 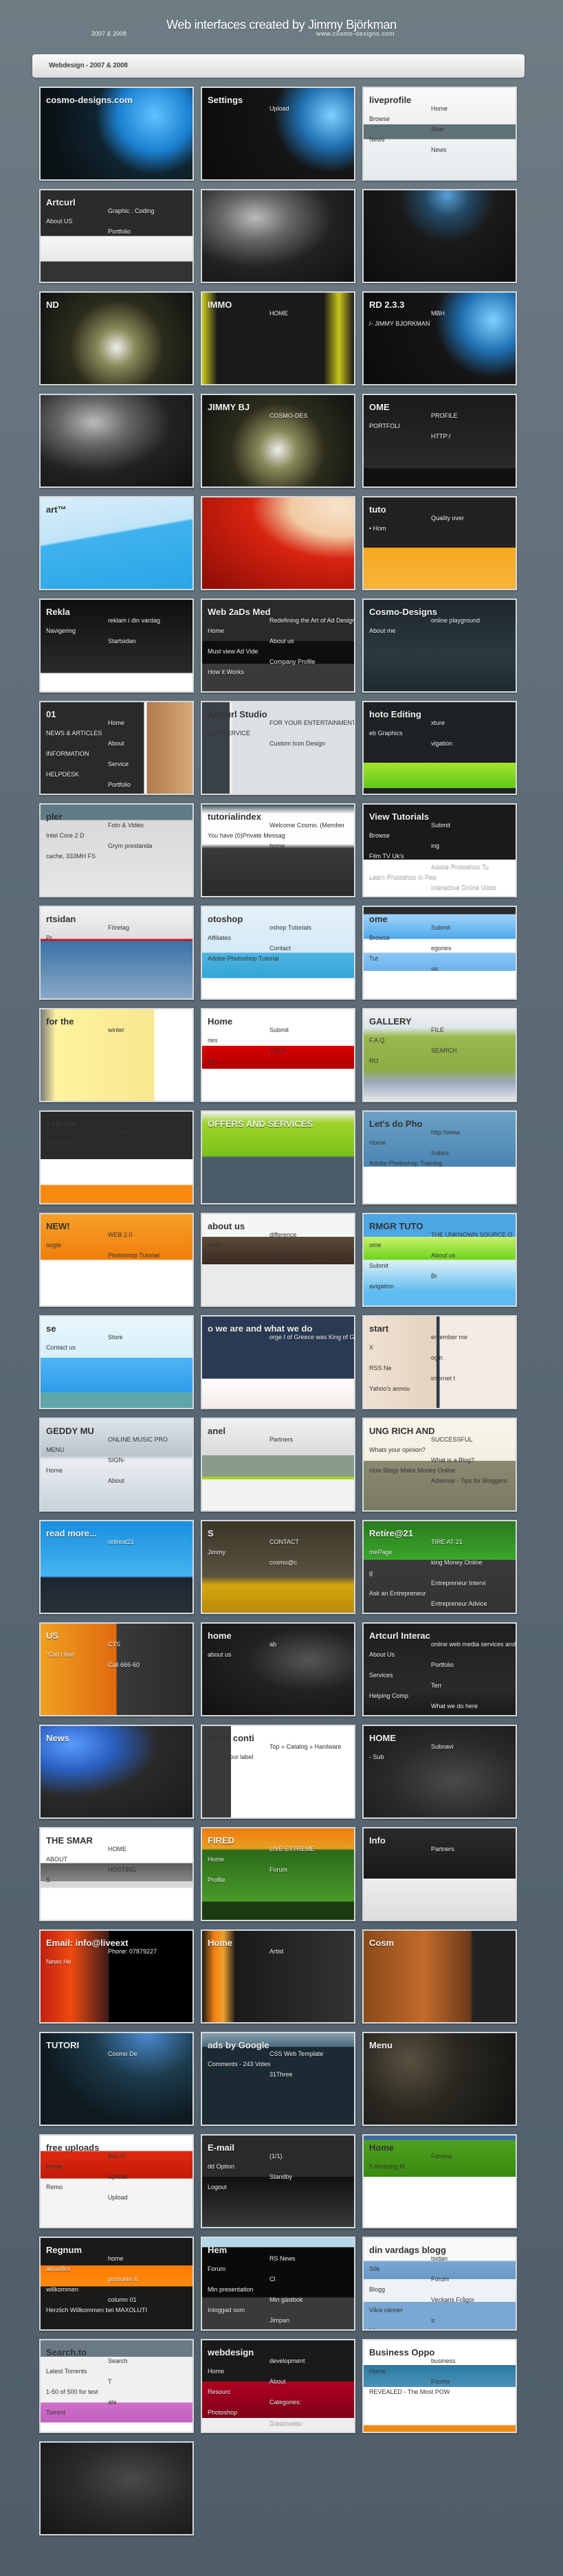 What do you see at coordinates (413, 1470) in the screenshot?
I see `thumbnail-text: How Blogs Make Money Online` at bounding box center [413, 1470].